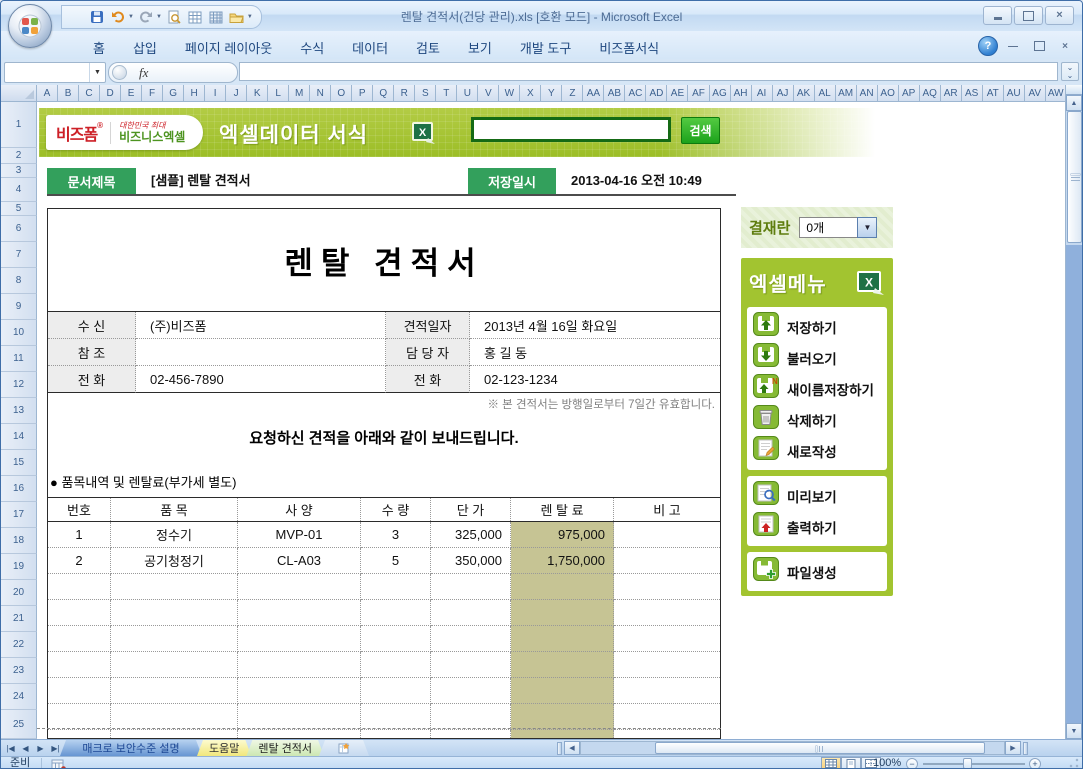  What do you see at coordinates (19, 671) in the screenshot?
I see `row-header-23: 23` at bounding box center [19, 671].